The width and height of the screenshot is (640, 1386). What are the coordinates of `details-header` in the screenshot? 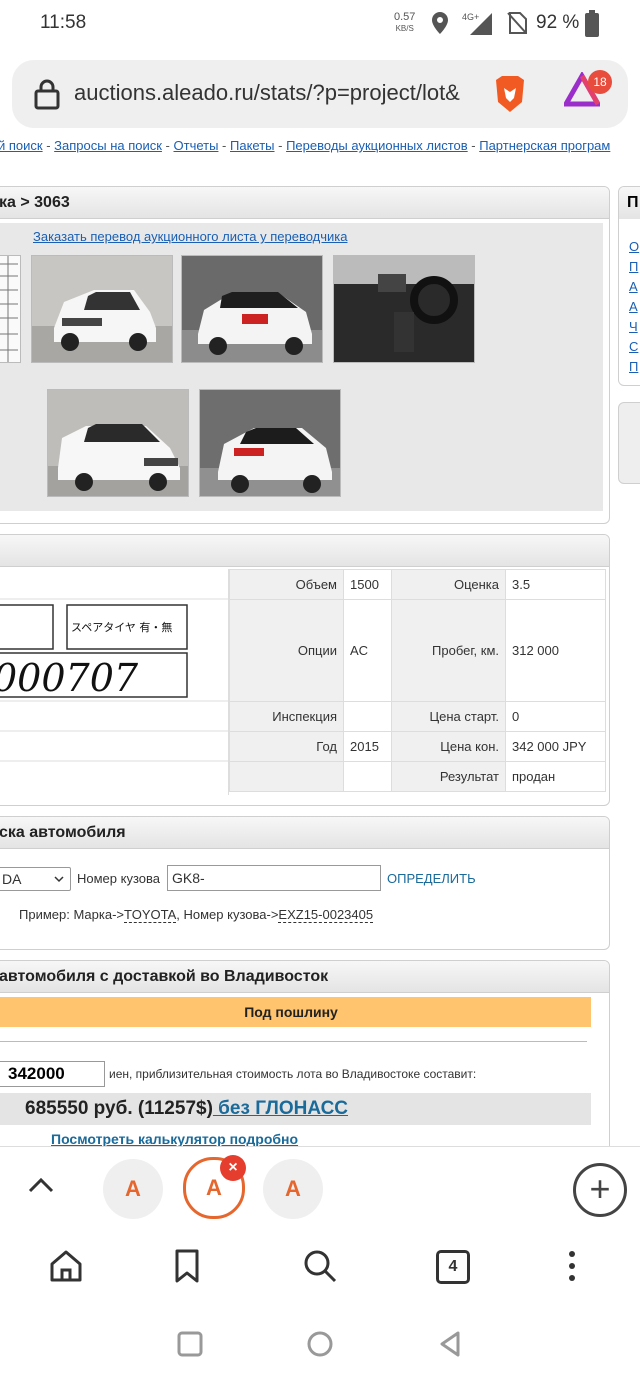 It's located at (304, 551).